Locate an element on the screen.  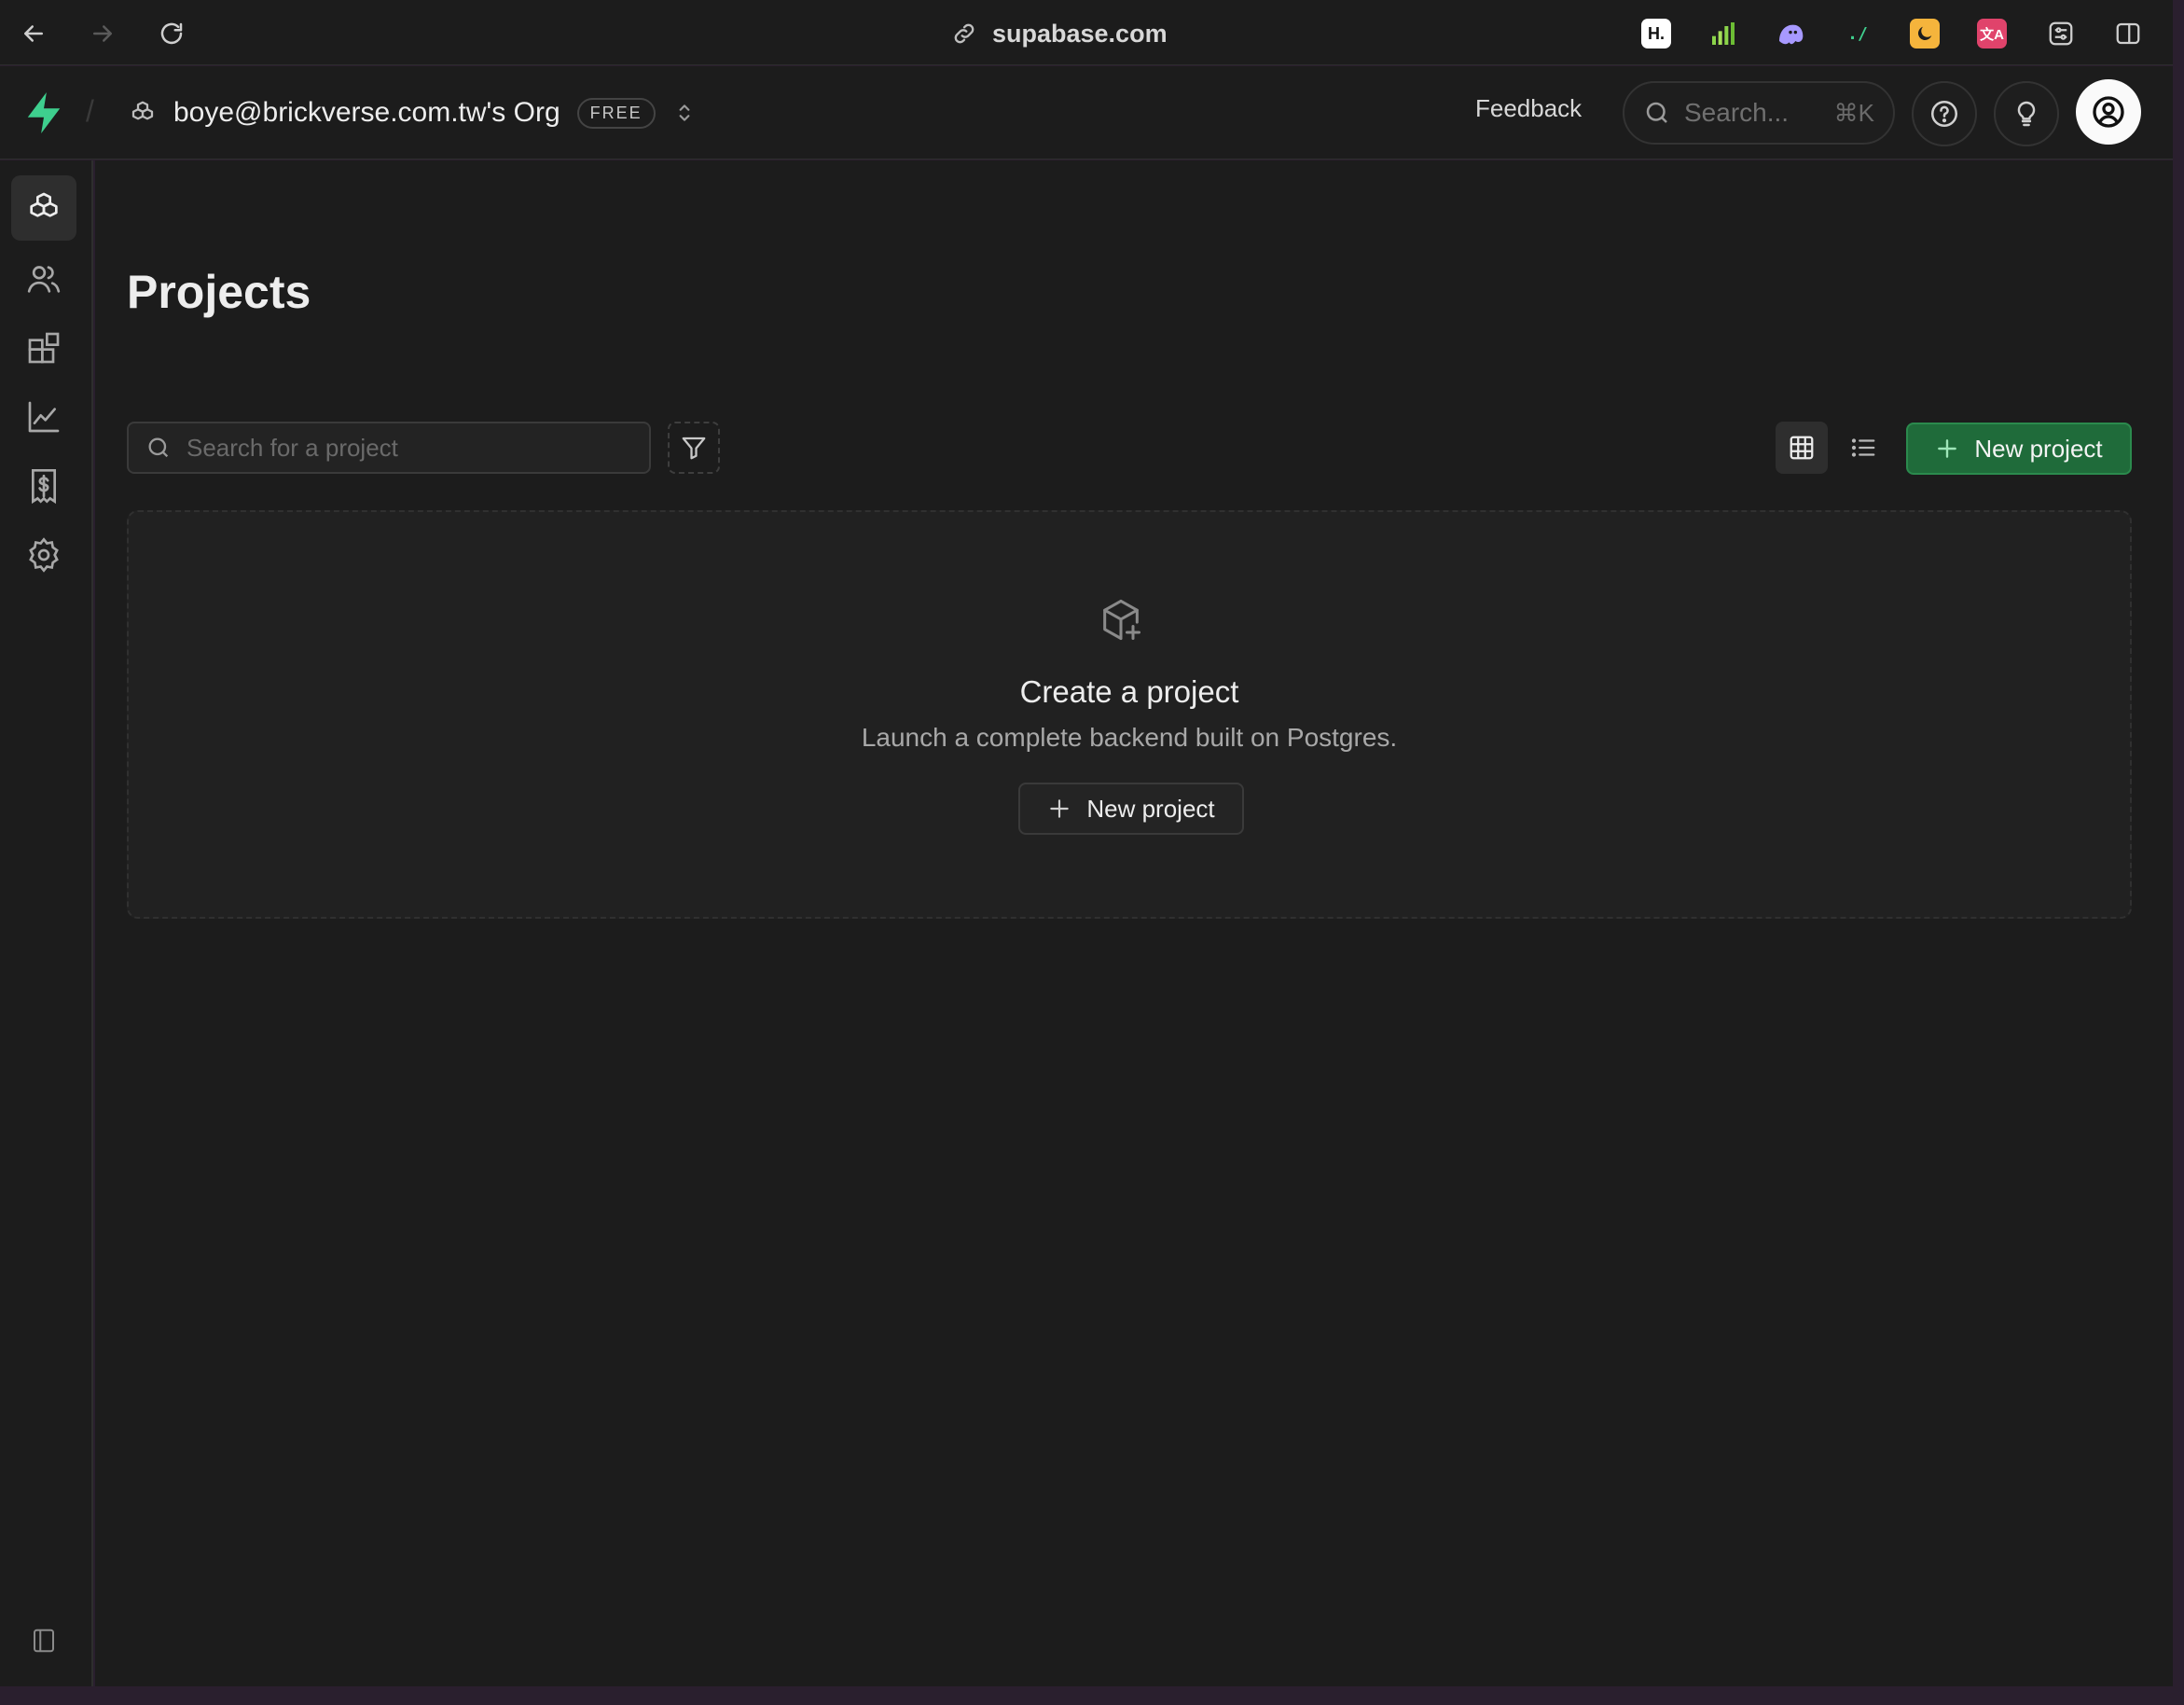
extensions-button is located at coordinates (2061, 33).